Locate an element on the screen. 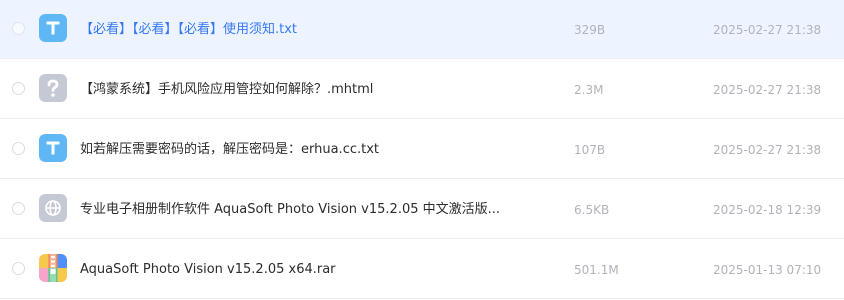 The width and height of the screenshot is (844, 300). file-size: 501.1M is located at coordinates (596, 270).